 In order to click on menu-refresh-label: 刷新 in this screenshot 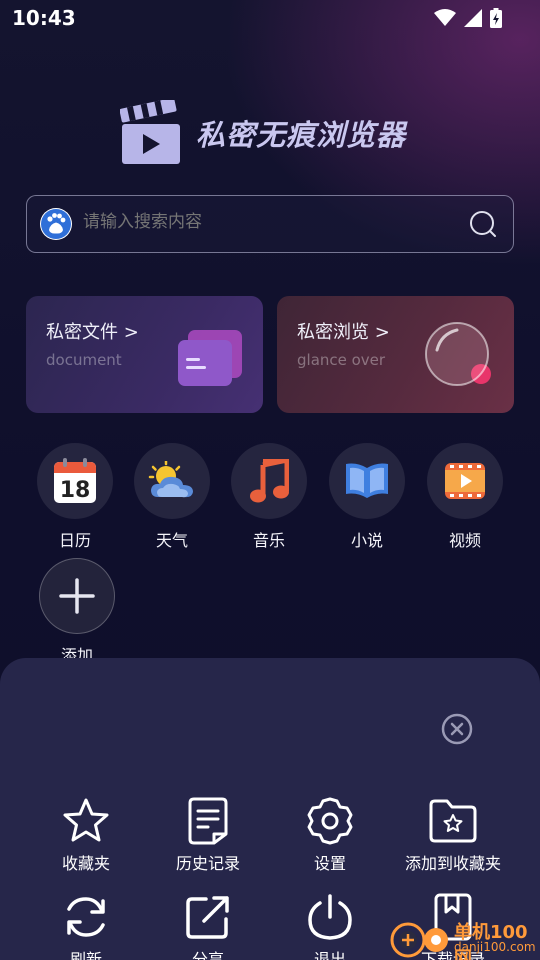, I will do `click(85, 955)`.